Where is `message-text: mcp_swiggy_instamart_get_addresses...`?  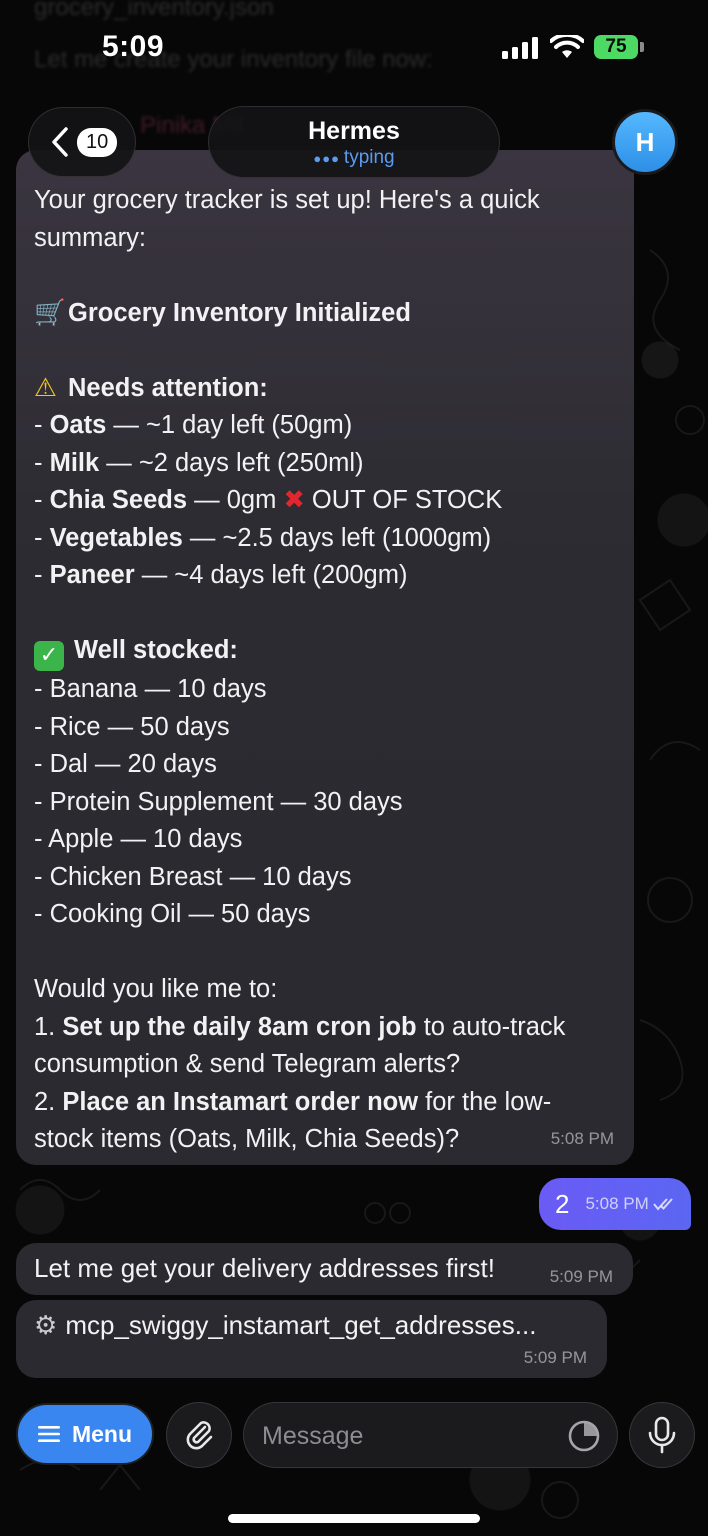 message-text: mcp_swiggy_instamart_get_addresses... is located at coordinates (301, 1325).